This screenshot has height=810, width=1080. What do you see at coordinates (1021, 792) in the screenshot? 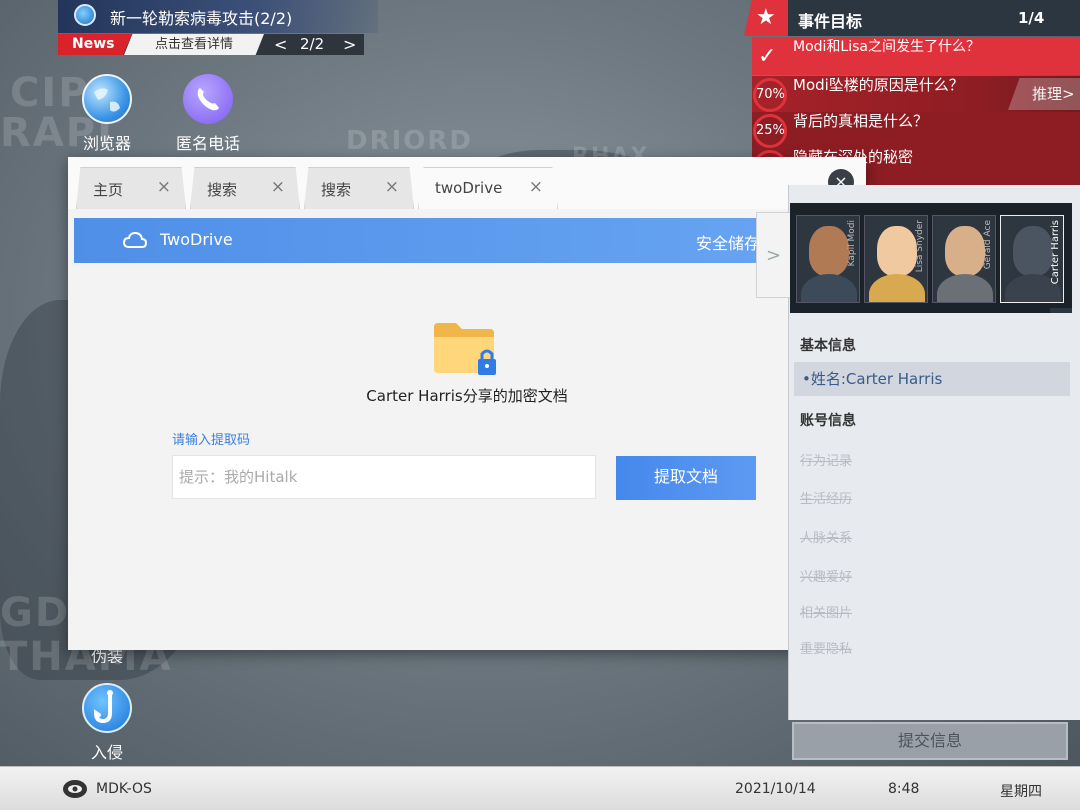
I see `taskbar-weekday: 星期四` at bounding box center [1021, 792].